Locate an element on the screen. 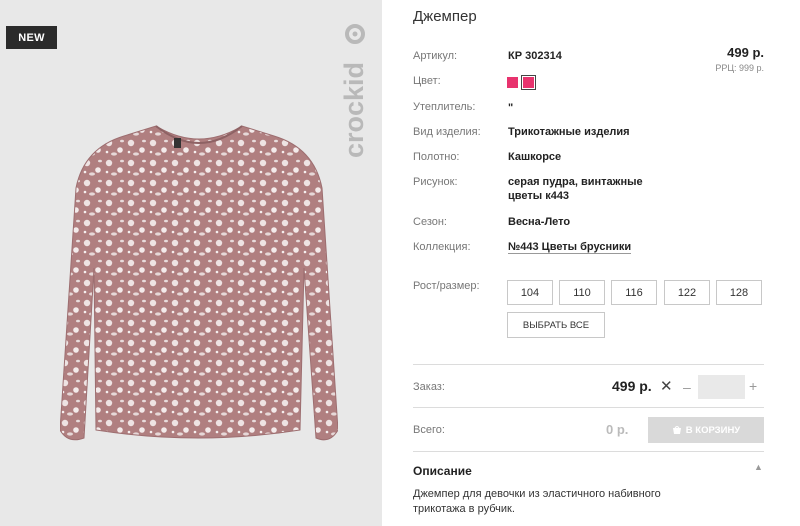  close-icon: ✕ is located at coordinates (666, 386).